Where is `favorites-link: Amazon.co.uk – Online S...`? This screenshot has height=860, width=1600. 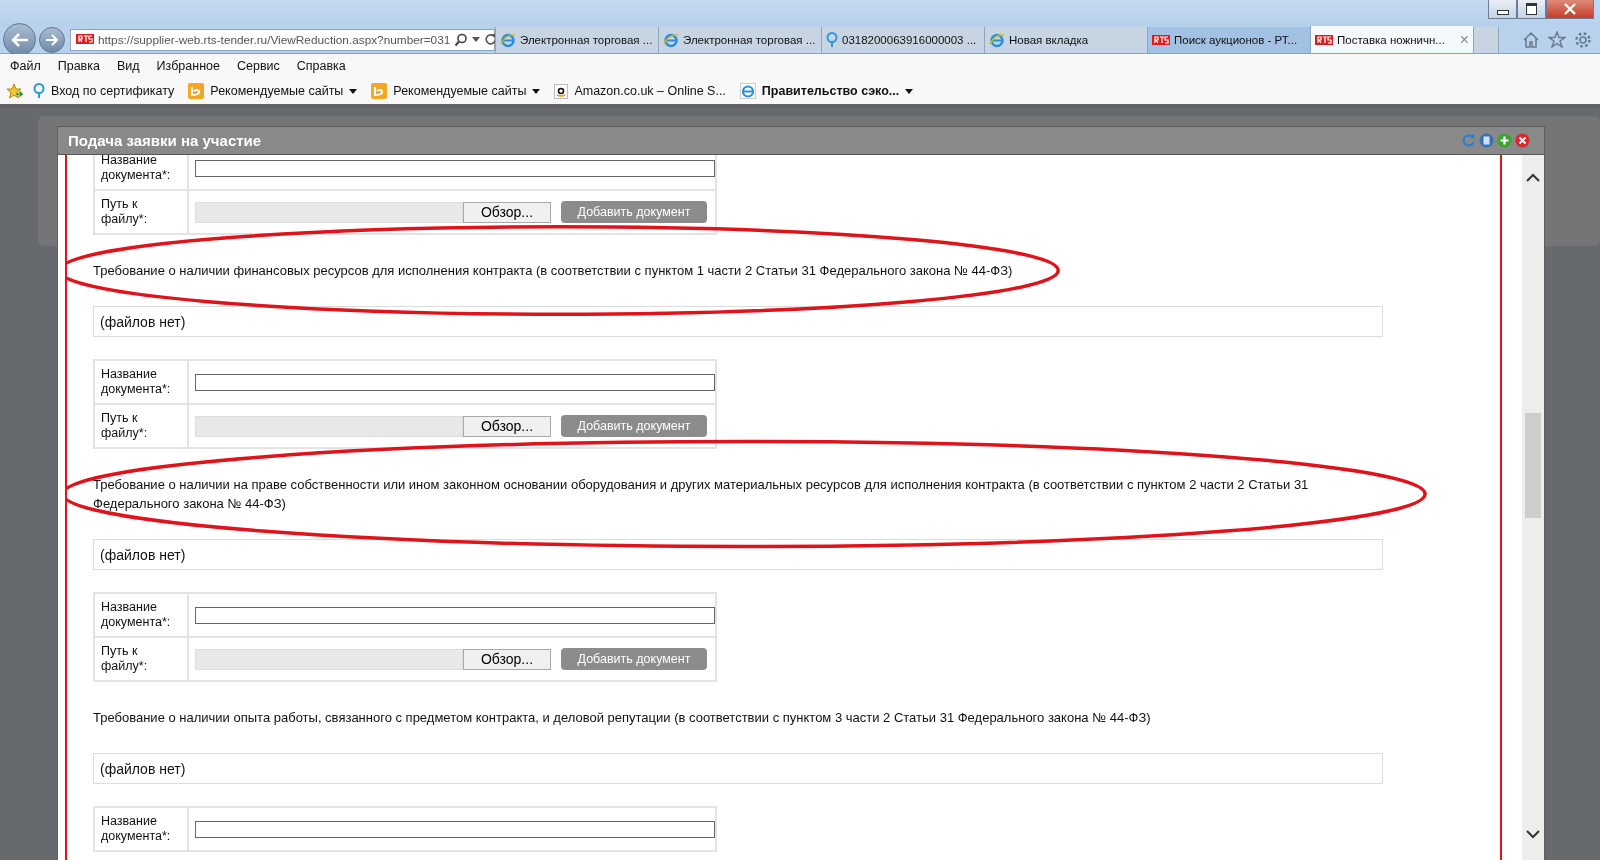 favorites-link: Amazon.co.uk – Online S... is located at coordinates (640, 91).